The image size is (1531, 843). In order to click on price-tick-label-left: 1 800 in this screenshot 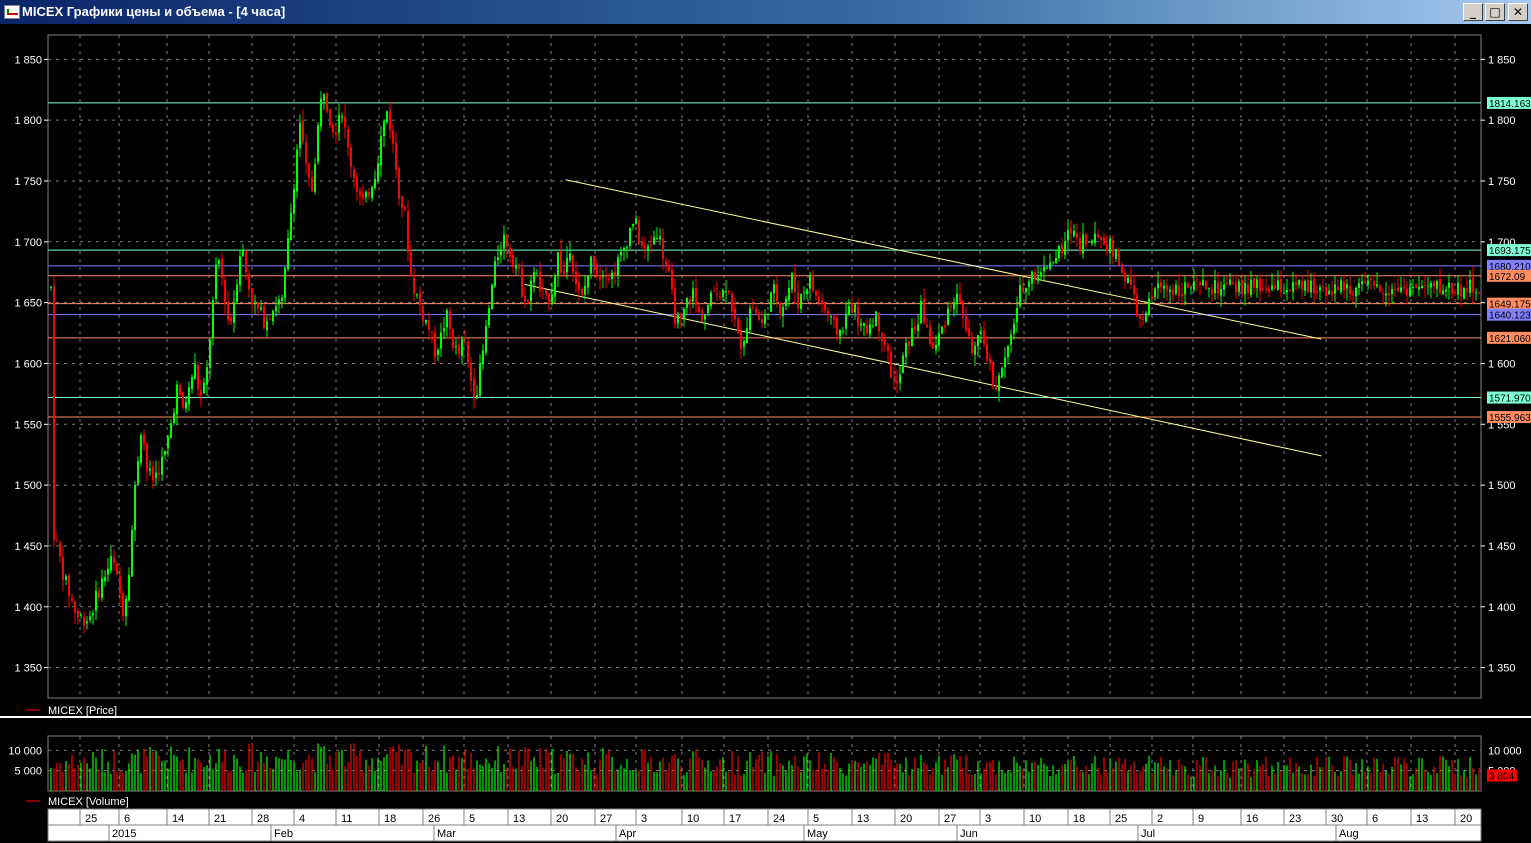, I will do `click(28, 121)`.